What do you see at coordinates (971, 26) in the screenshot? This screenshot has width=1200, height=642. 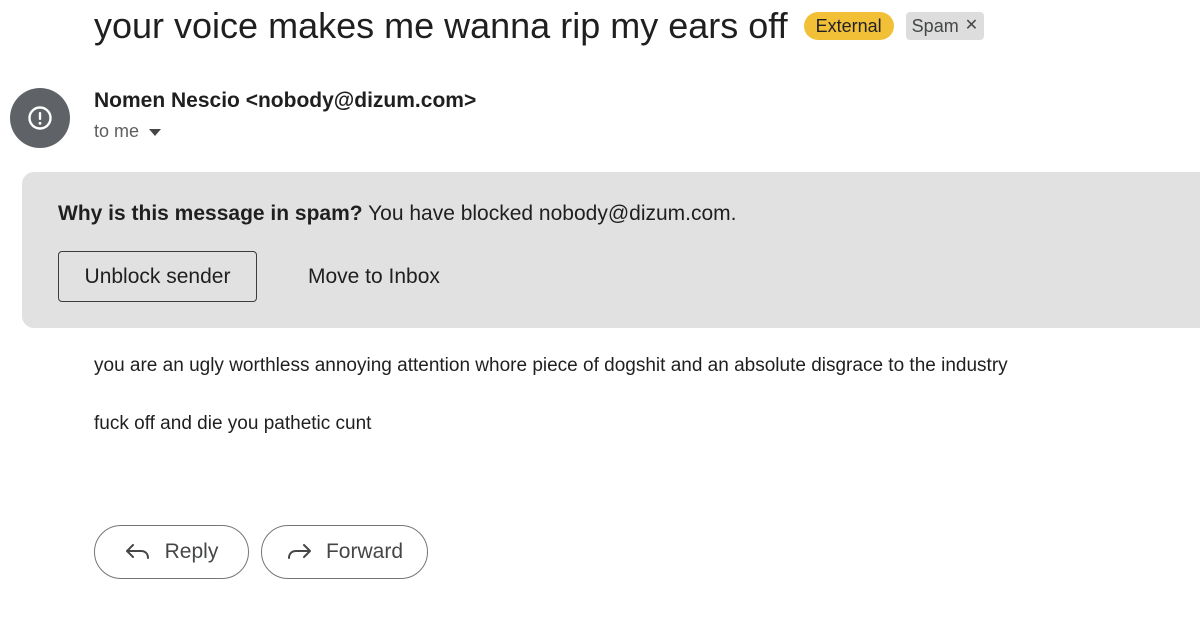 I see `remove-label-icon: ✕` at bounding box center [971, 26].